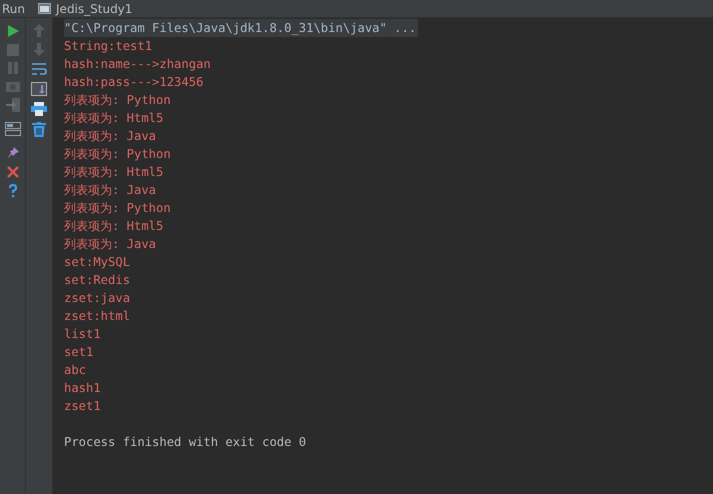 Image resolution: width=713 pixels, height=494 pixels. Describe the element at coordinates (75, 370) in the screenshot. I see `console-line: abc` at that location.